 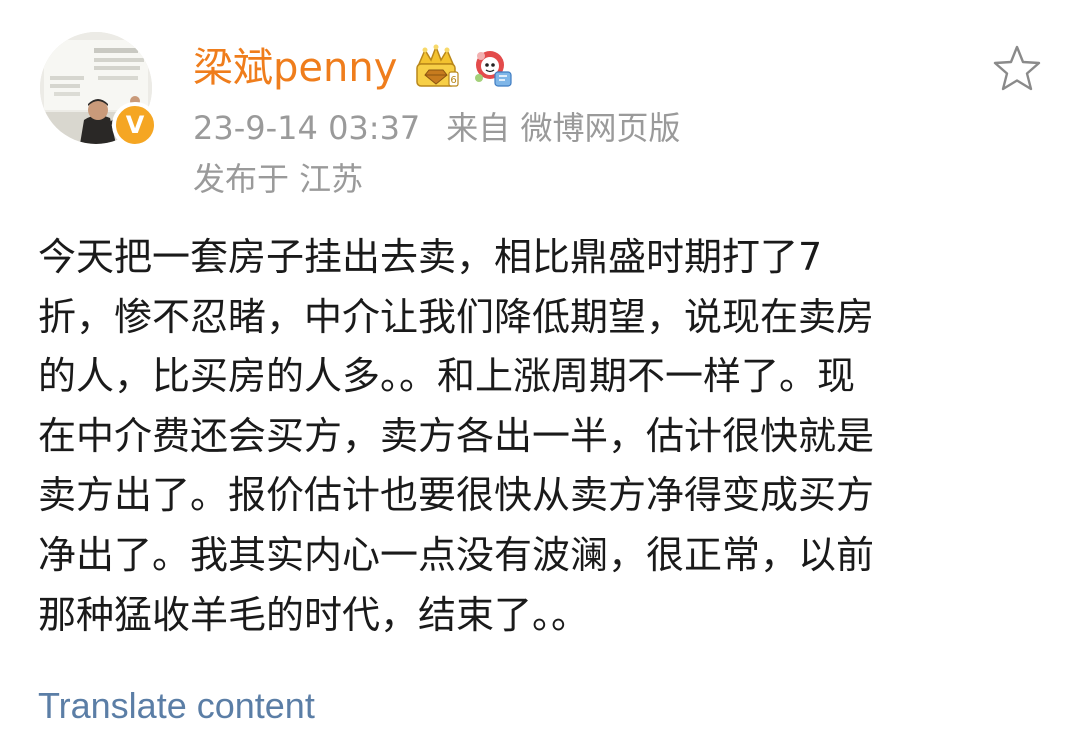 I want to click on svg-text: 6, so click(x=454, y=80).